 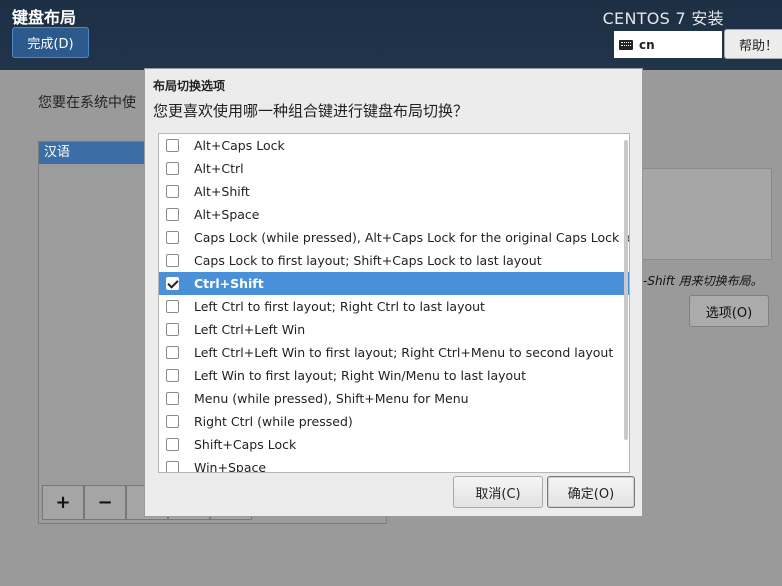 I want to click on keyboard-icon, so click(x=626, y=44).